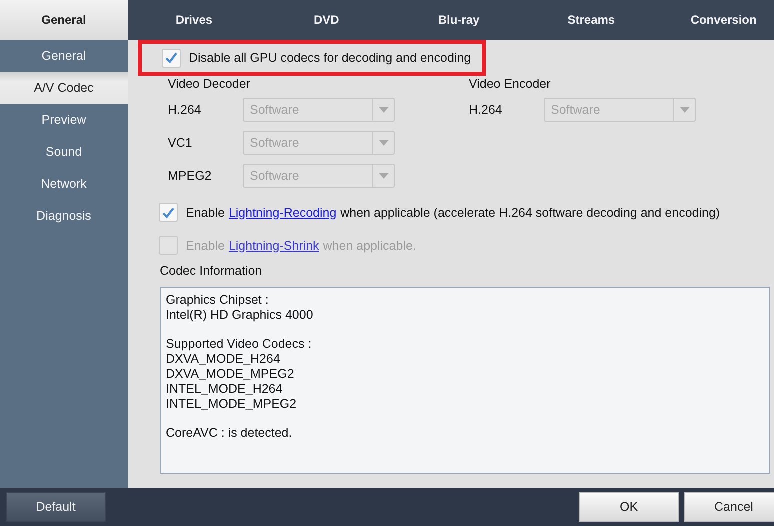 Image resolution: width=774 pixels, height=526 pixels. Describe the element at coordinates (64, 152) in the screenshot. I see `sidebar-item: Sound` at that location.